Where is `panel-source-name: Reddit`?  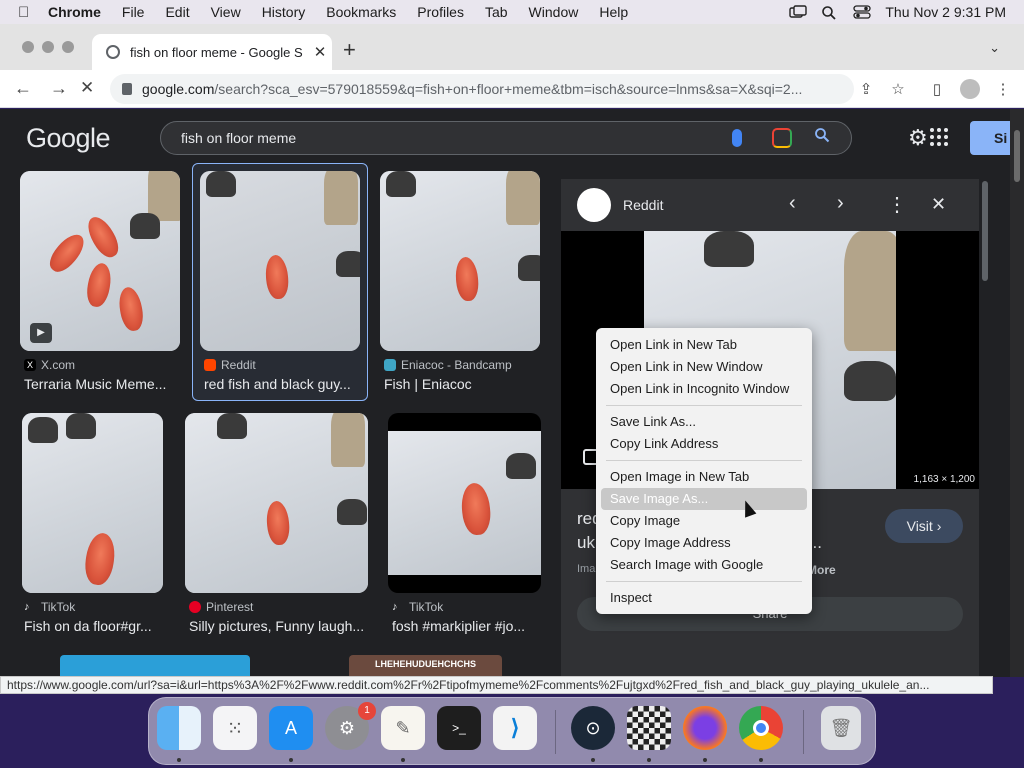
panel-source-name: Reddit is located at coordinates (643, 205).